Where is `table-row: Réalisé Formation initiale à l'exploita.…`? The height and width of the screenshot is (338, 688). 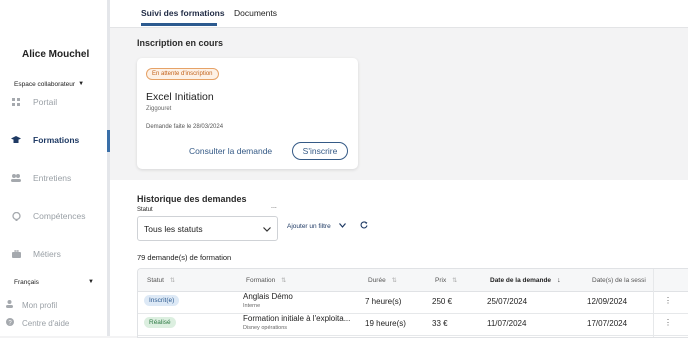
table-row: Réalisé Formation initiale à l'exploita.… is located at coordinates (413, 324).